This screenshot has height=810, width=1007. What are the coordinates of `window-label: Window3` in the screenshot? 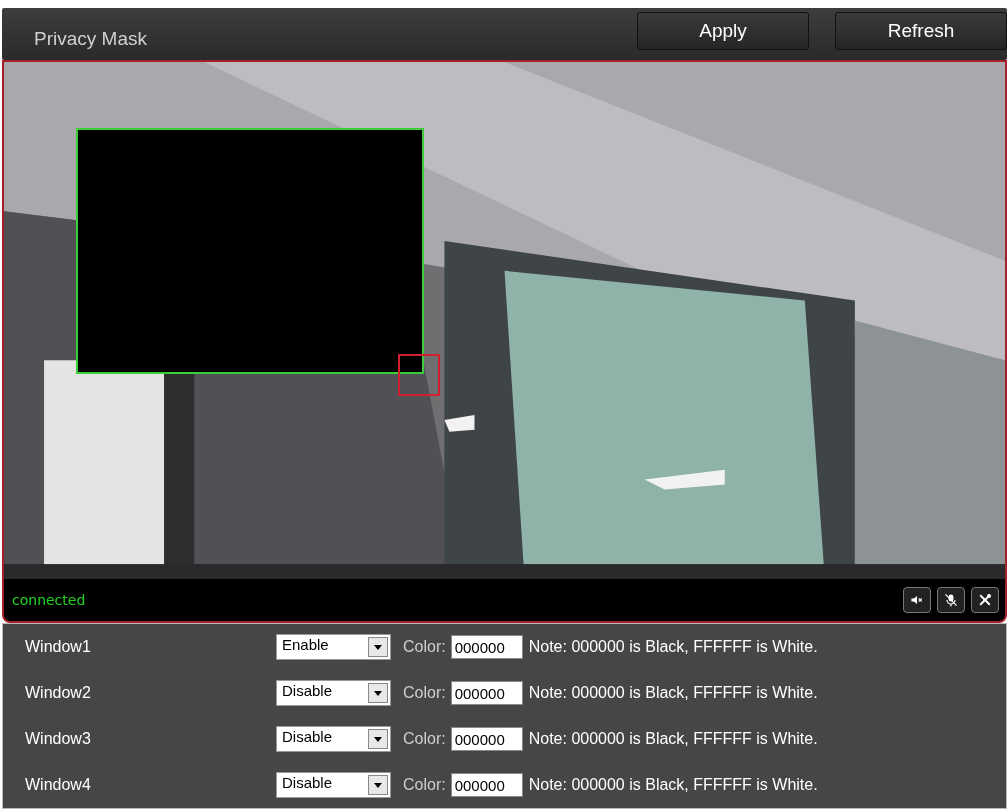 It's located at (58, 739).